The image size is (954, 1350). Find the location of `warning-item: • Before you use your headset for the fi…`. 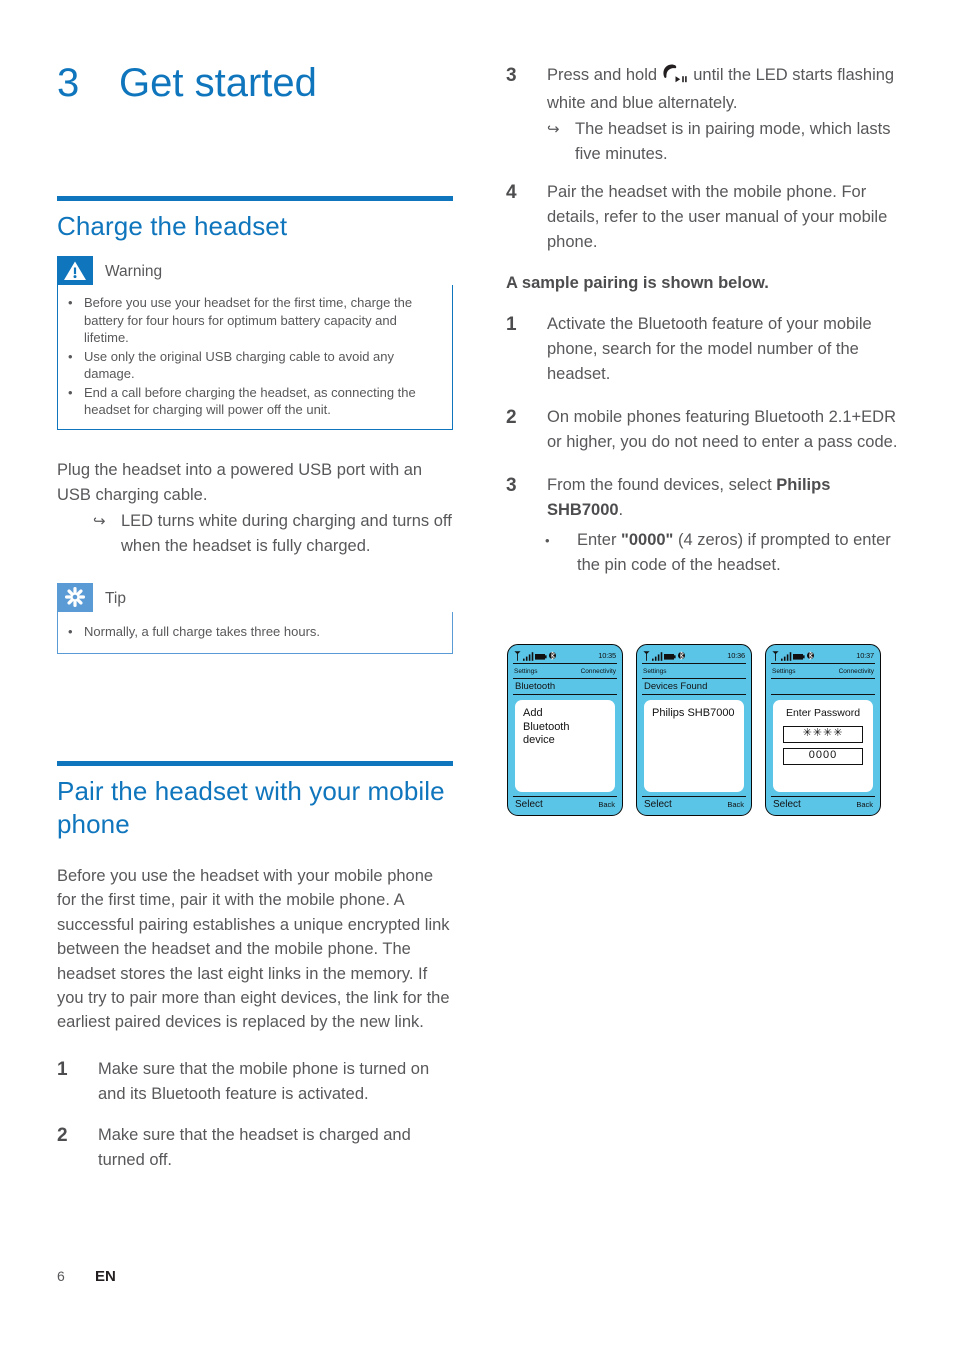

warning-item: • Before you use your headset for the fi… is located at coordinates (255, 320).